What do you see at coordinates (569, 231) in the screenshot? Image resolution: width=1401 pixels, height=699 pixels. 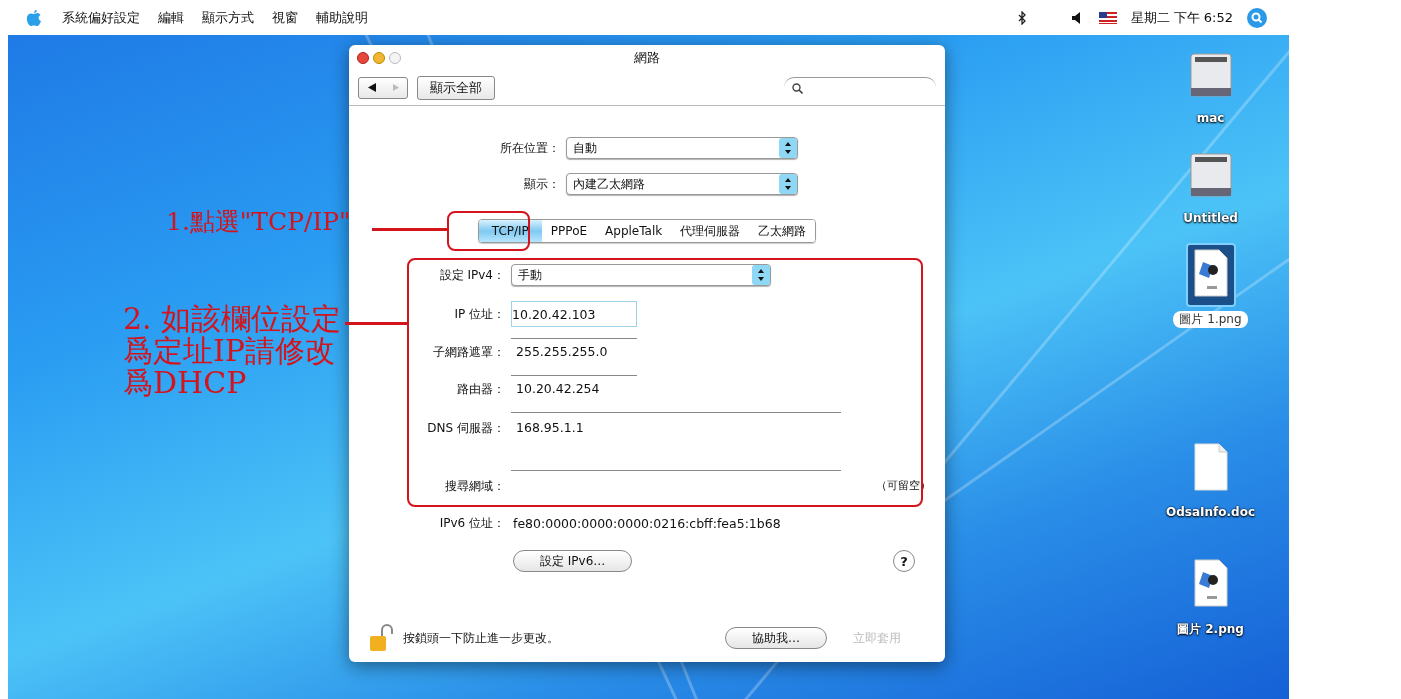 I see `tab: PPPoE` at bounding box center [569, 231].